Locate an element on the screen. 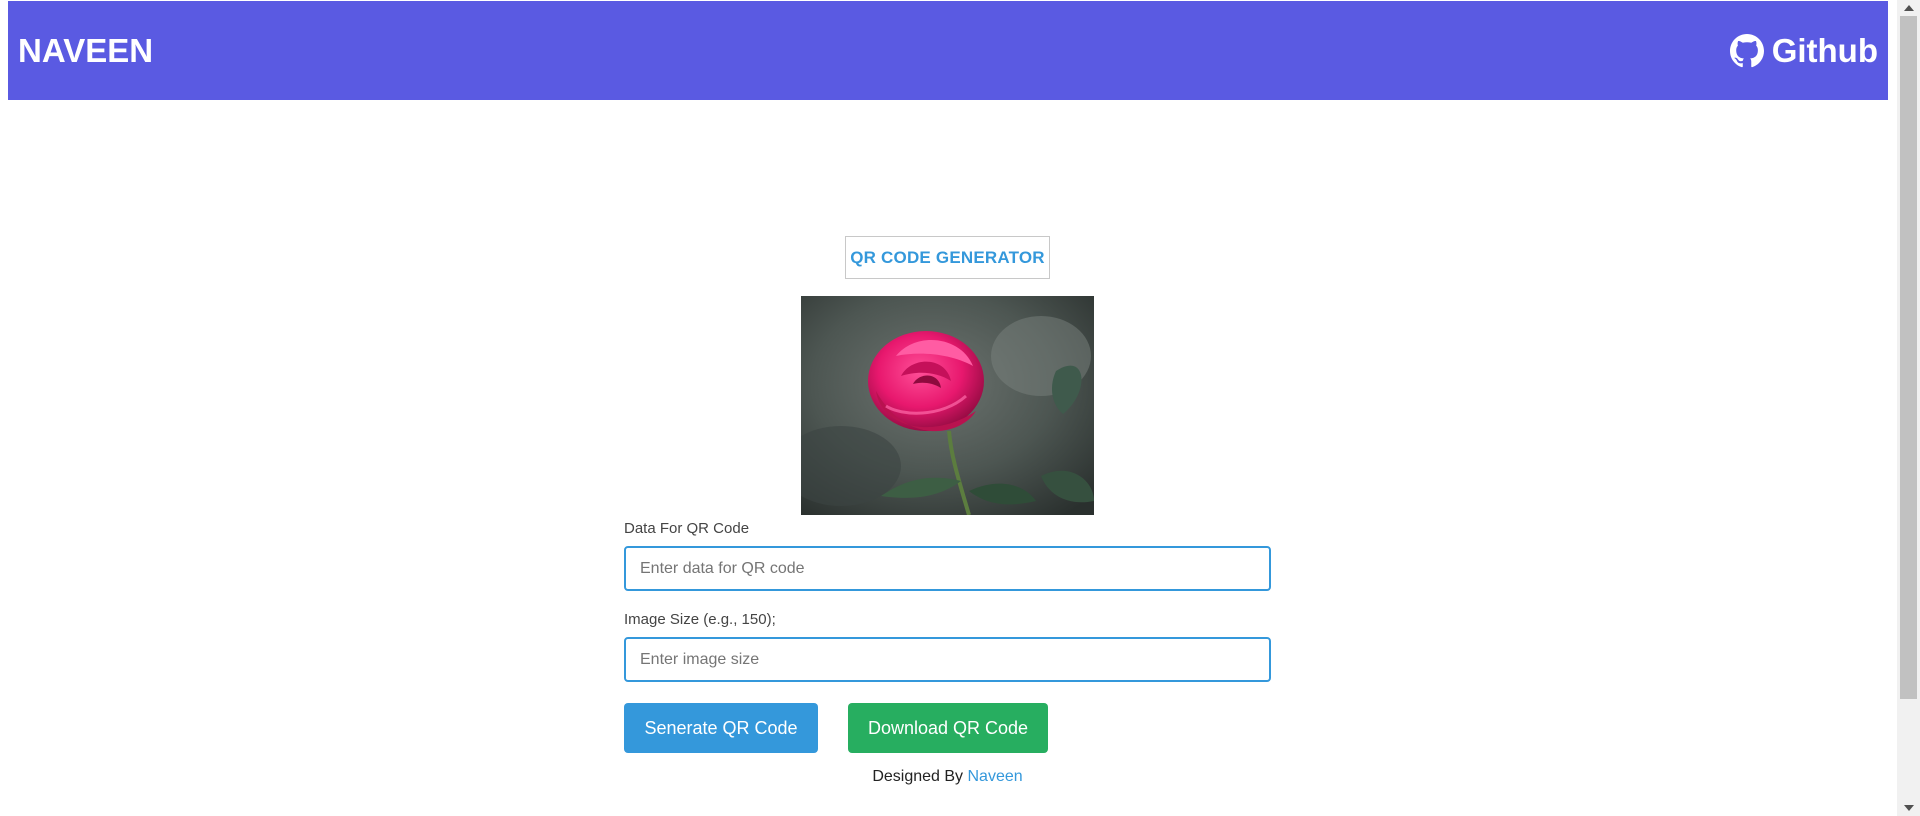  image-size-label: Image Size (e.g., 150); is located at coordinates (700, 619).